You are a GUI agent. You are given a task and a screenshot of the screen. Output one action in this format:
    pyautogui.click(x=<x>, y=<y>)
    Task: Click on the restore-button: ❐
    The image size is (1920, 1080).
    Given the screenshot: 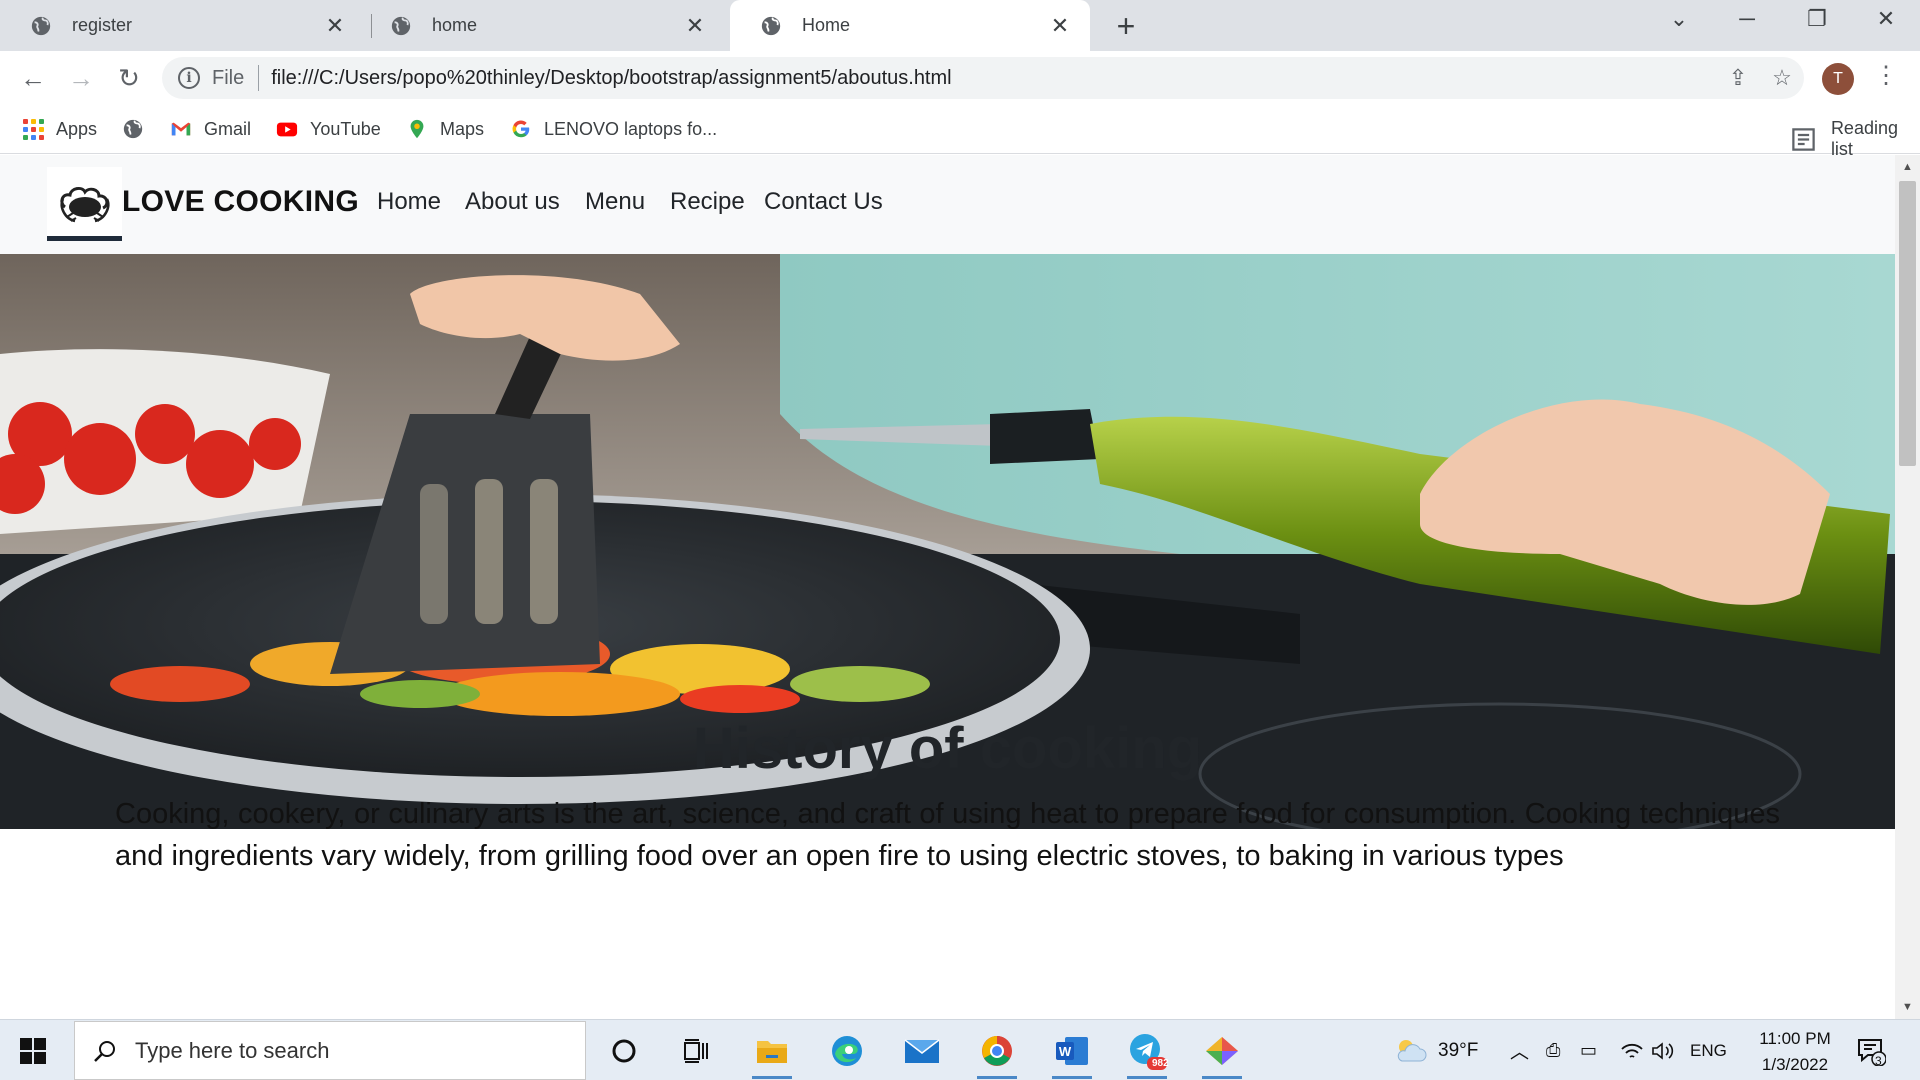 What is the action you would take?
    pyautogui.click(x=1817, y=19)
    